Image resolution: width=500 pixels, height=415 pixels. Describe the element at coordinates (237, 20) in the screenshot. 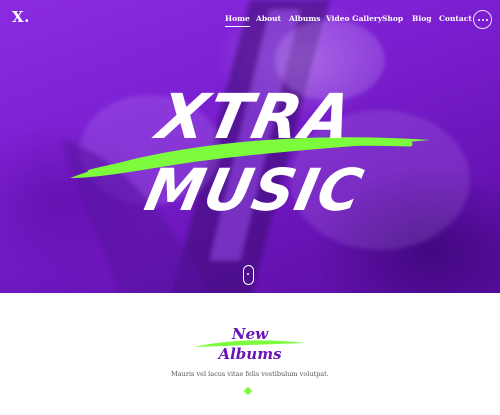

I see `nav-item-home: Home` at that location.